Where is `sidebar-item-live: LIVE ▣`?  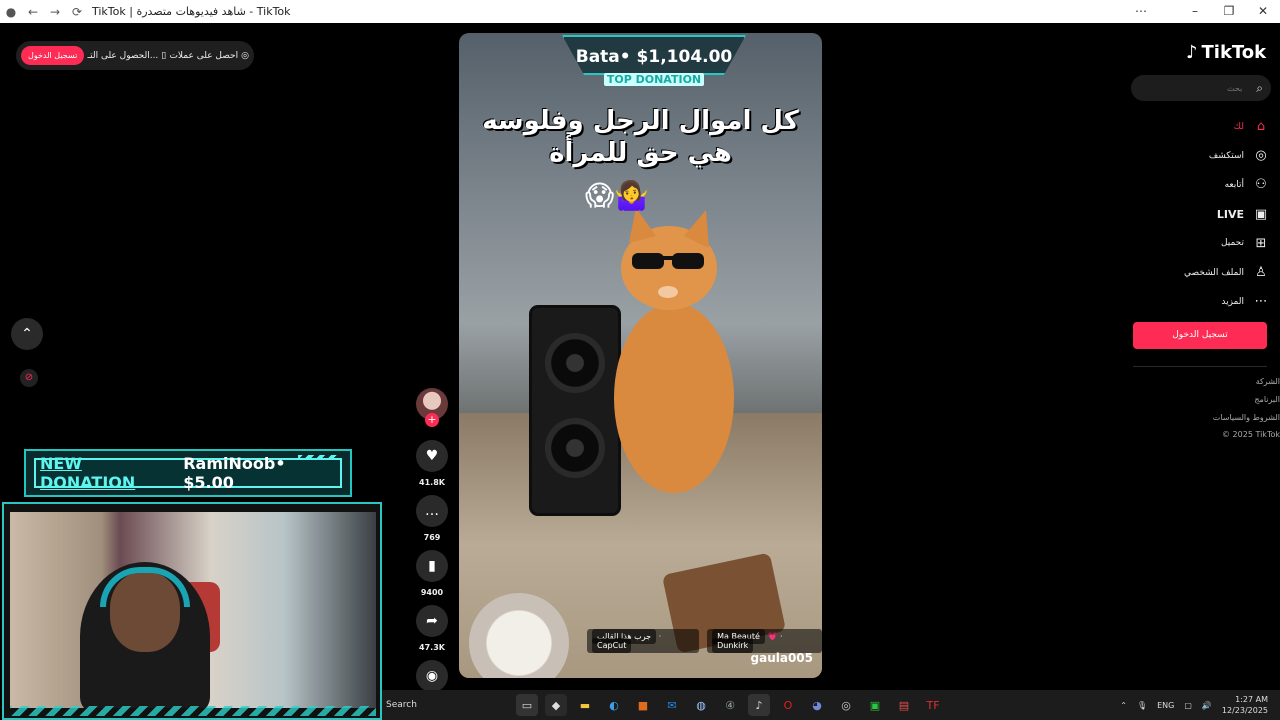 sidebar-item-live: LIVE ▣ is located at coordinates (1204, 214).